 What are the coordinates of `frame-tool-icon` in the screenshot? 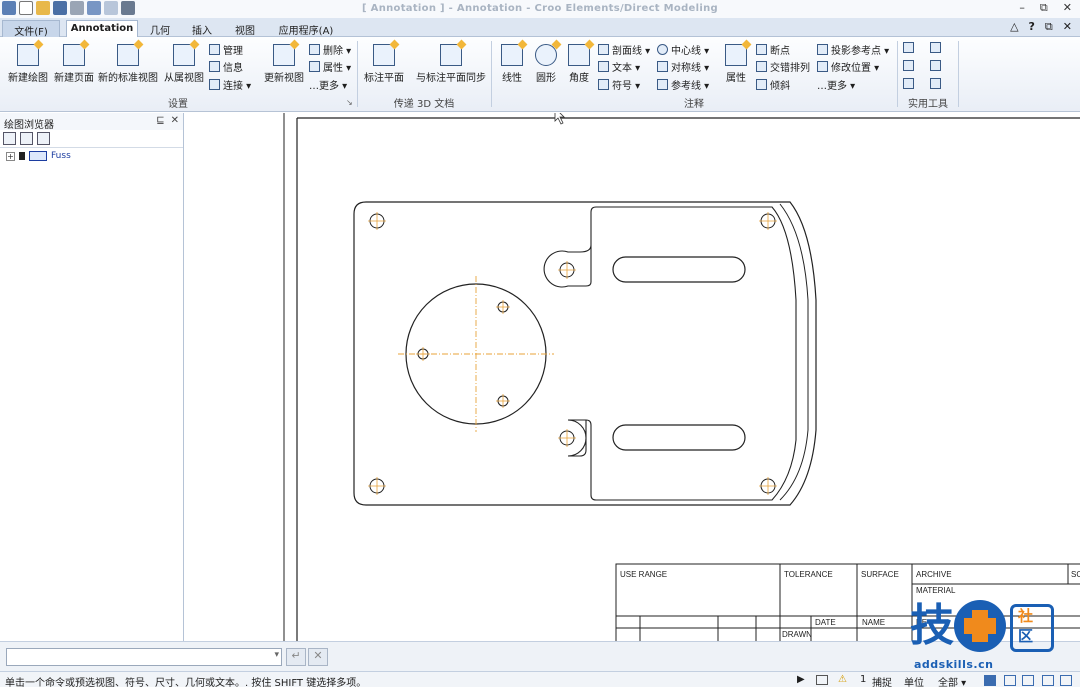 It's located at (908, 65).